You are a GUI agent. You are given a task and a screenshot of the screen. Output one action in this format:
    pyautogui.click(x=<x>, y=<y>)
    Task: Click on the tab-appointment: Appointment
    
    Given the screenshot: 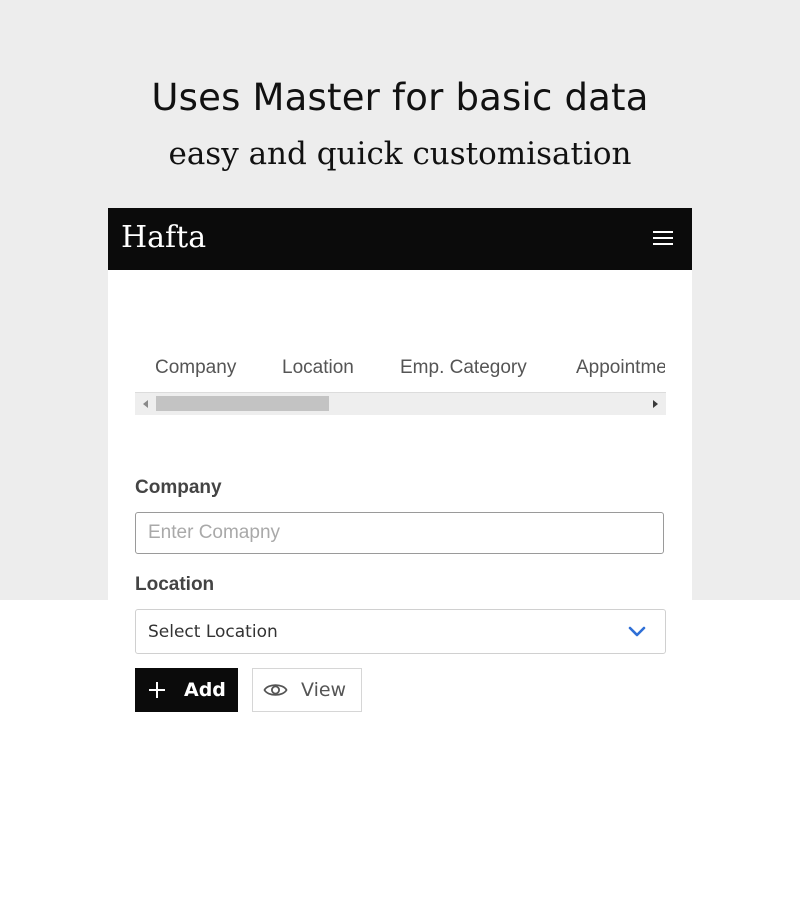 What is the action you would take?
    pyautogui.click(x=620, y=368)
    